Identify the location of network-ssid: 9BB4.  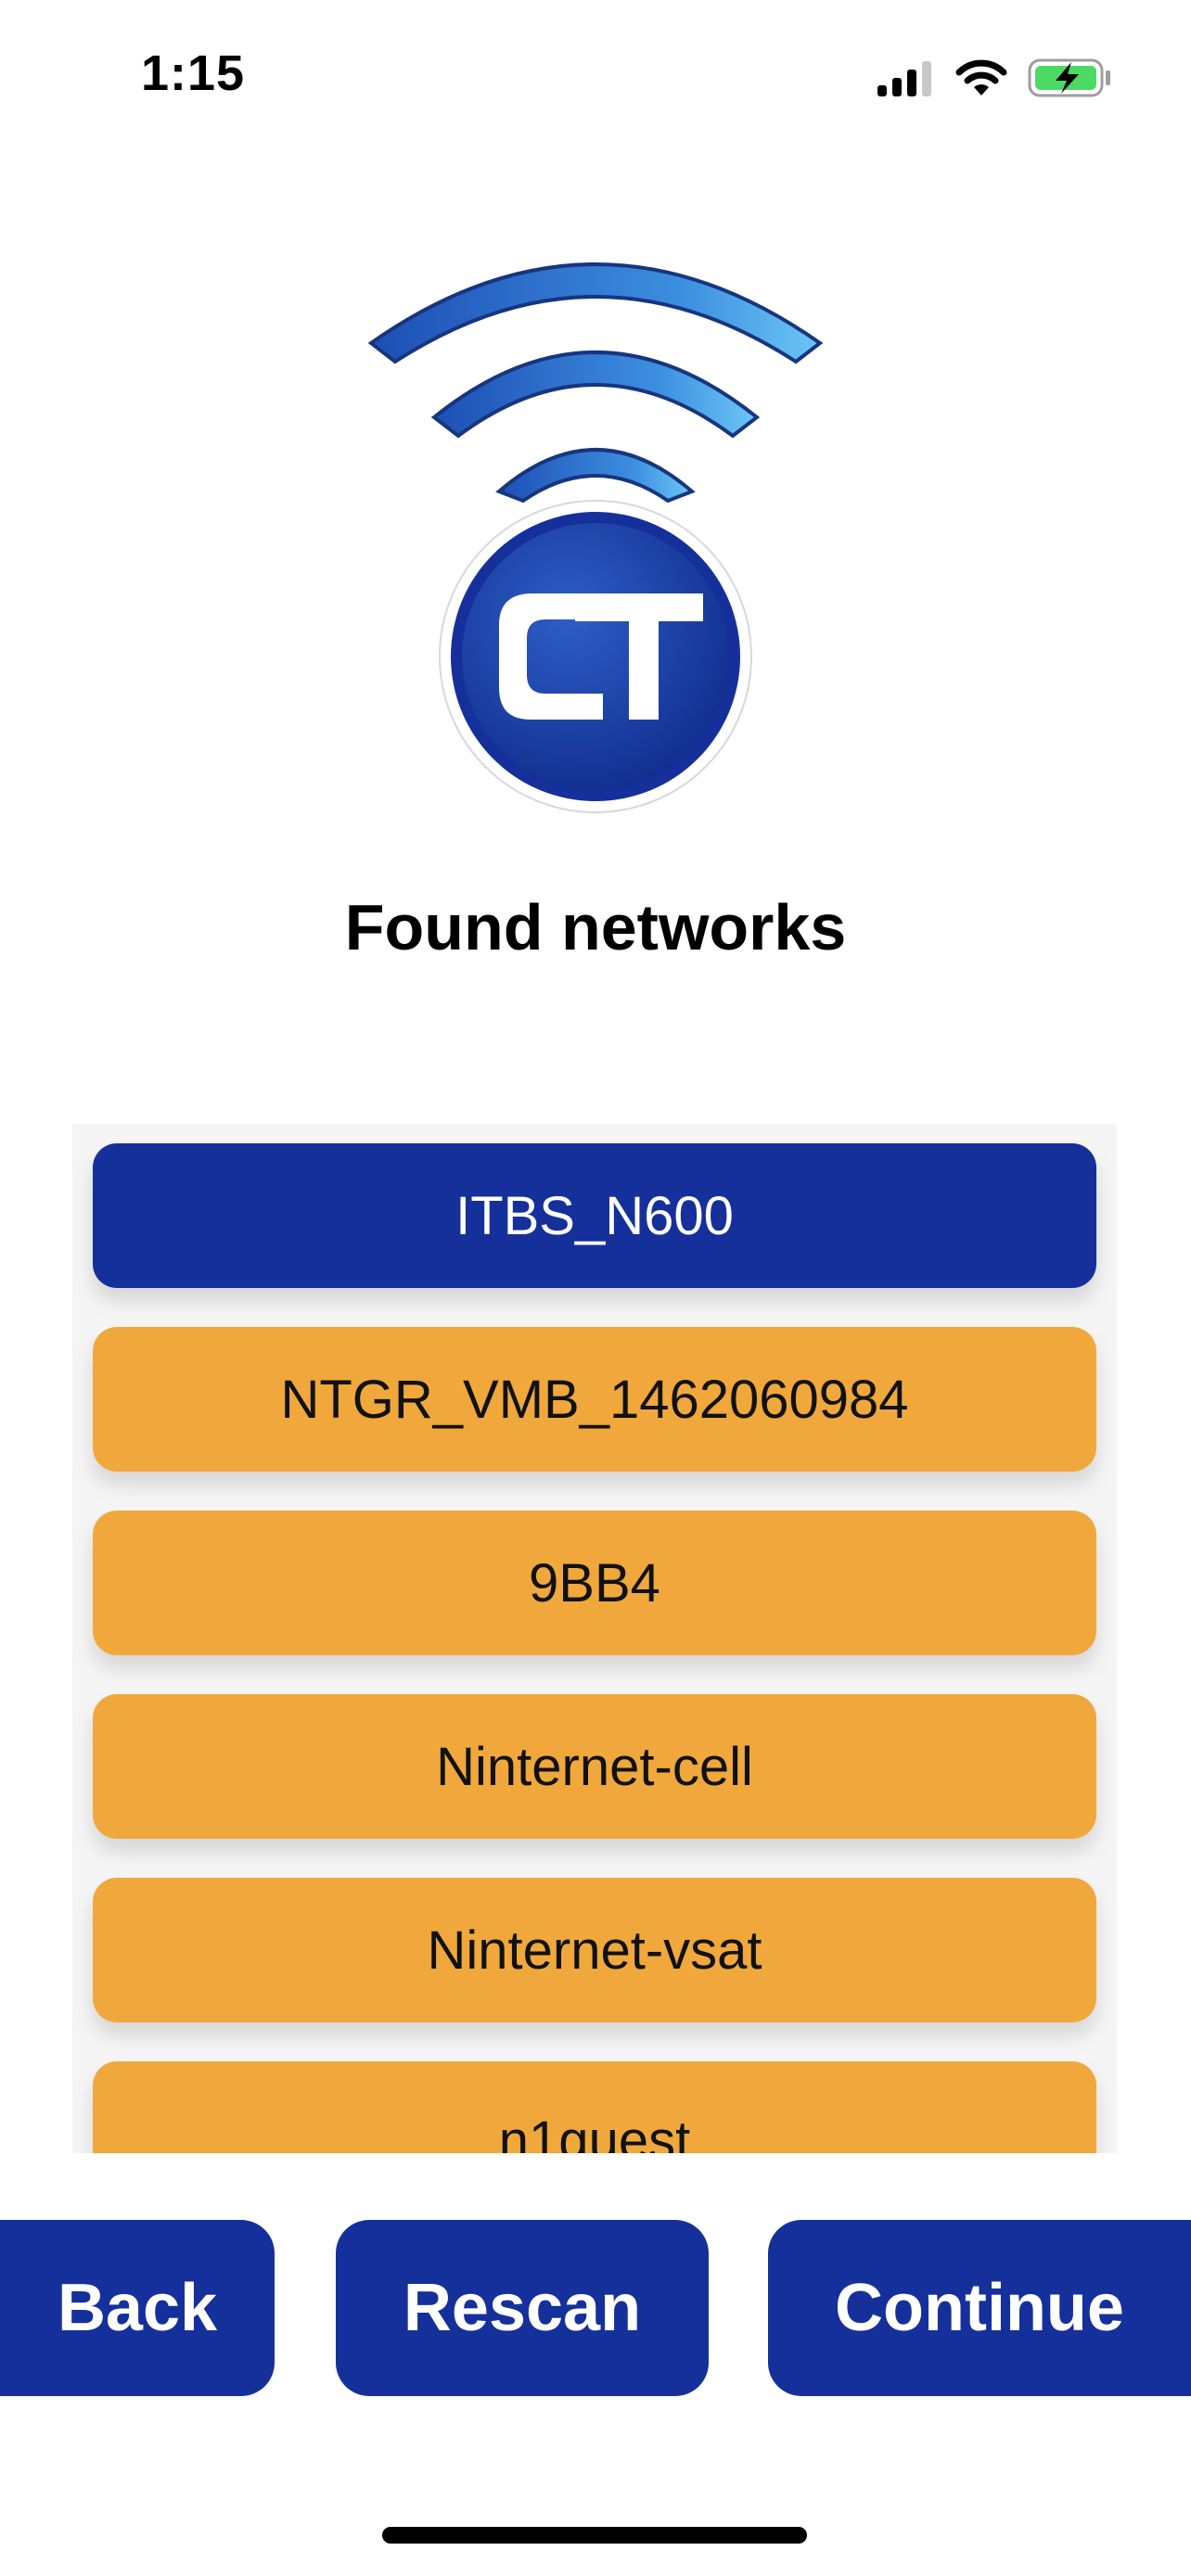
(594, 1582).